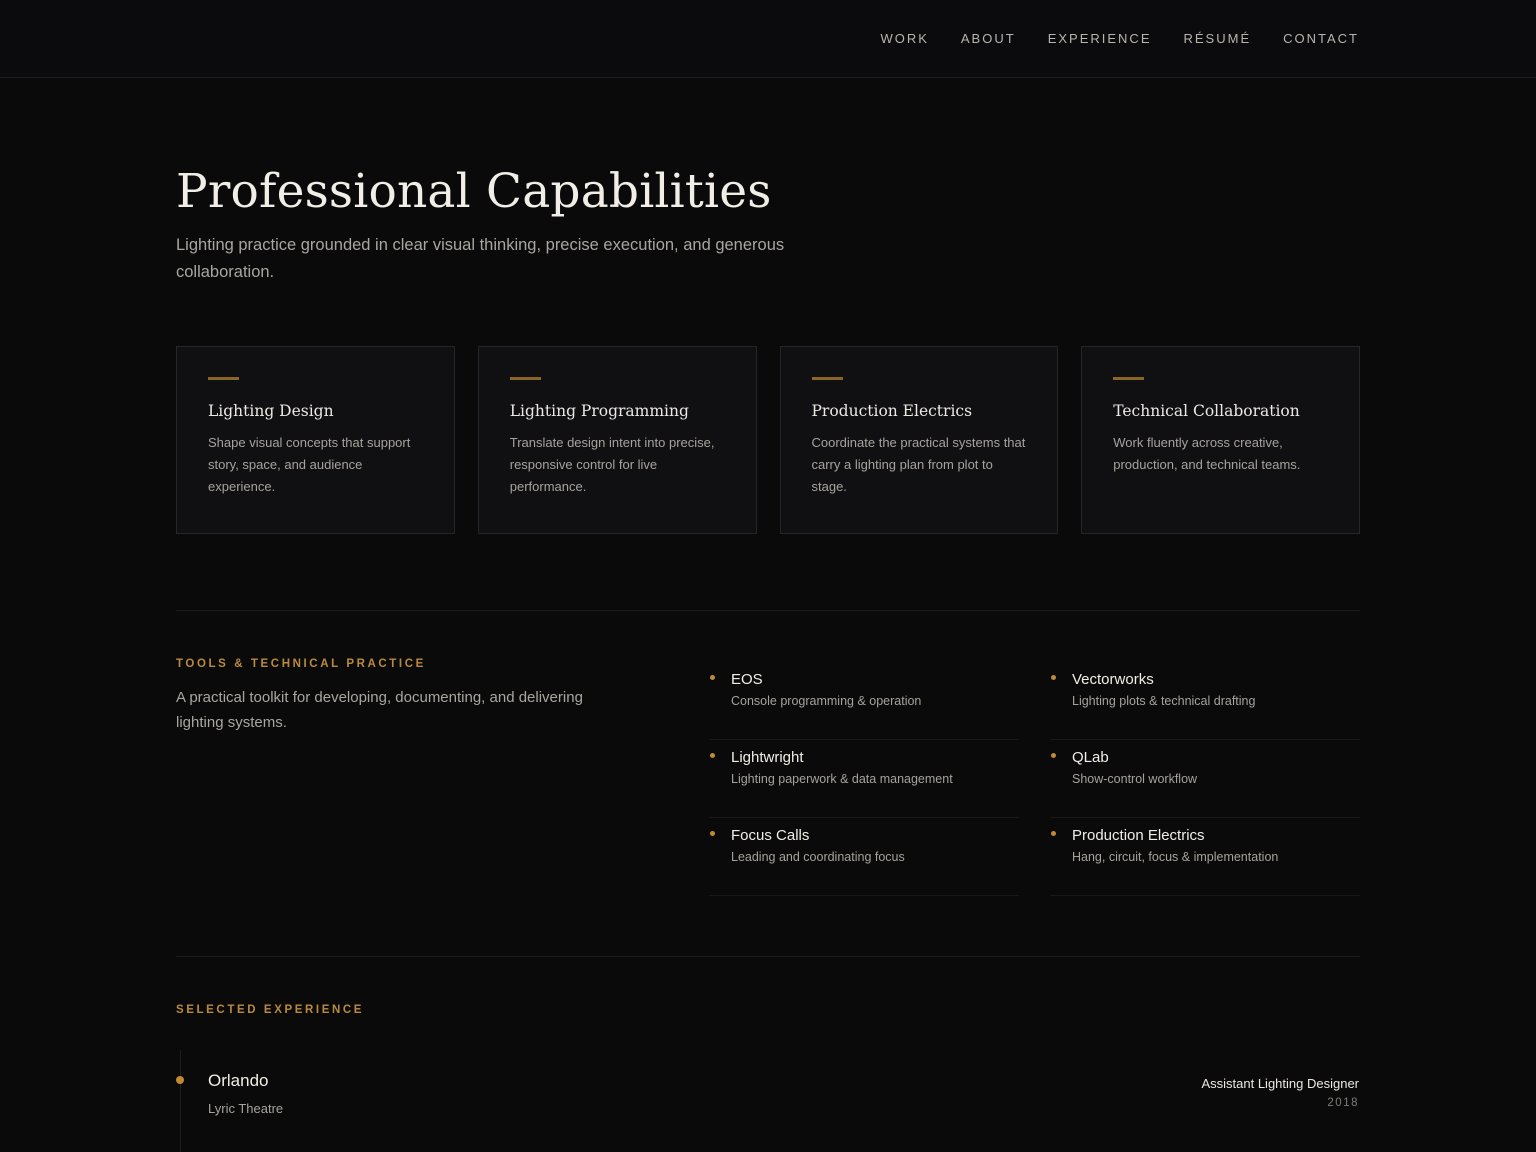  Describe the element at coordinates (988, 38) in the screenshot. I see `nav-link-about: ABOUT` at that location.